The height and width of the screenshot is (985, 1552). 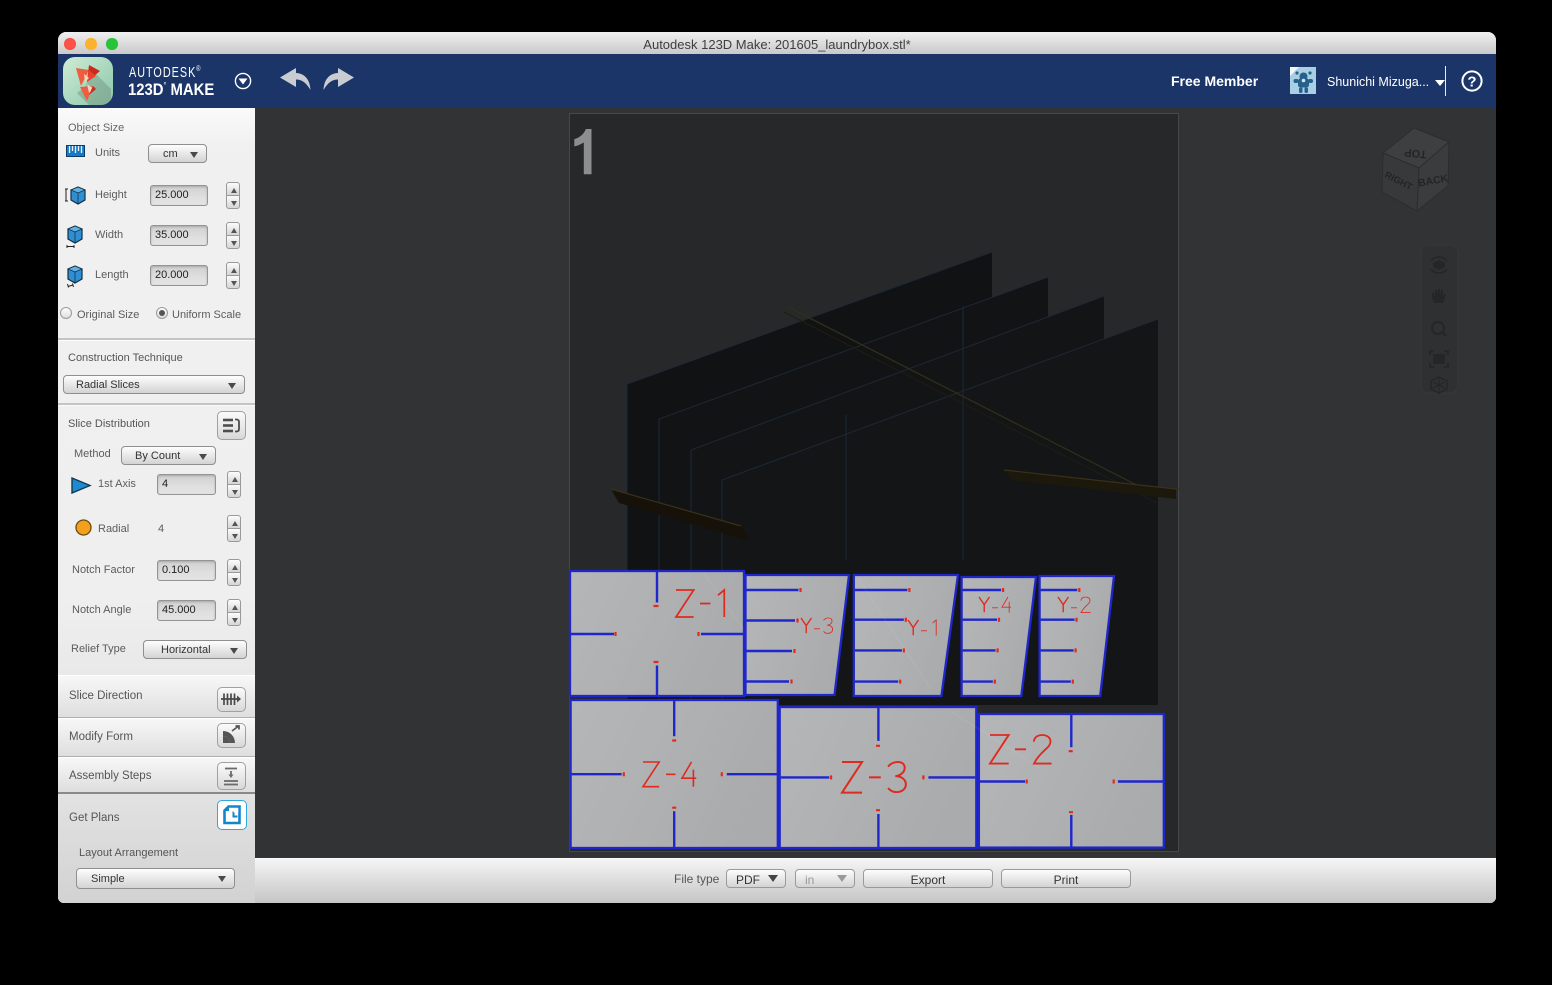 I want to click on svg-text: TOP, so click(x=1415, y=153).